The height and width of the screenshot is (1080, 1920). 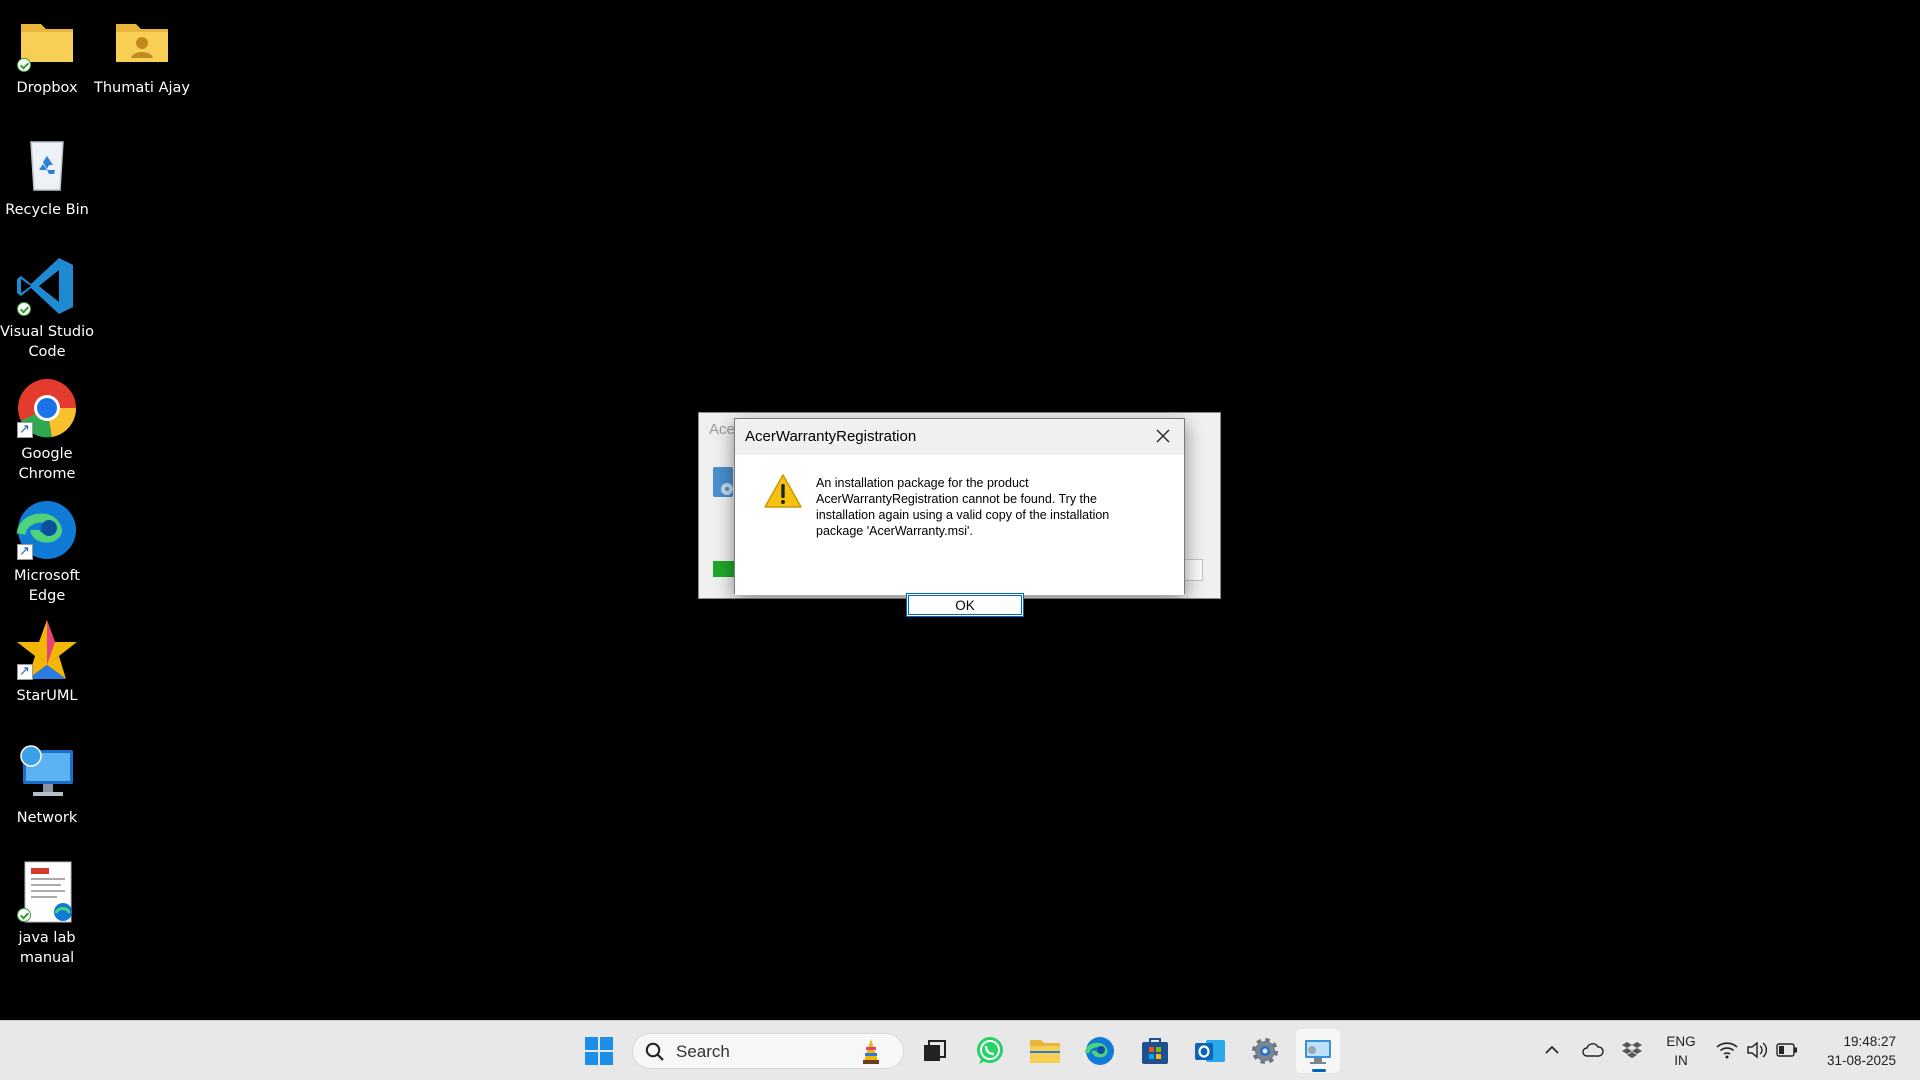 I want to click on taskbar-microsoft-store, so click(x=1155, y=1051).